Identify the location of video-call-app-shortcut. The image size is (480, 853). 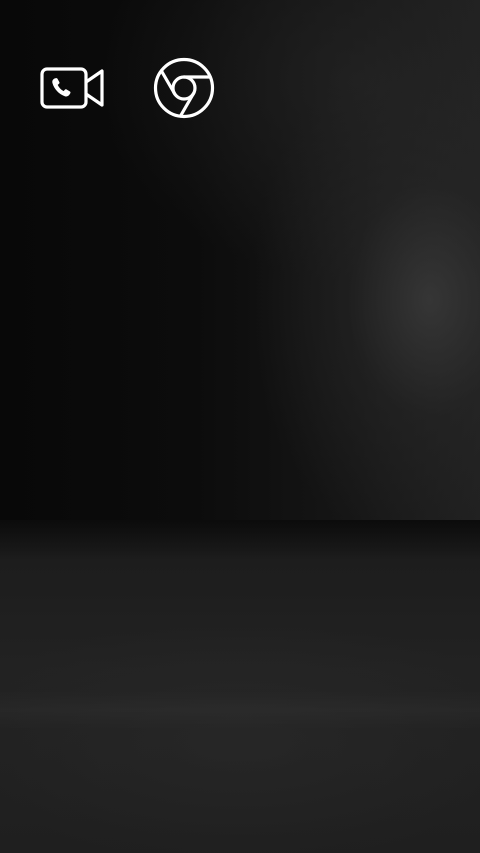
(72, 88).